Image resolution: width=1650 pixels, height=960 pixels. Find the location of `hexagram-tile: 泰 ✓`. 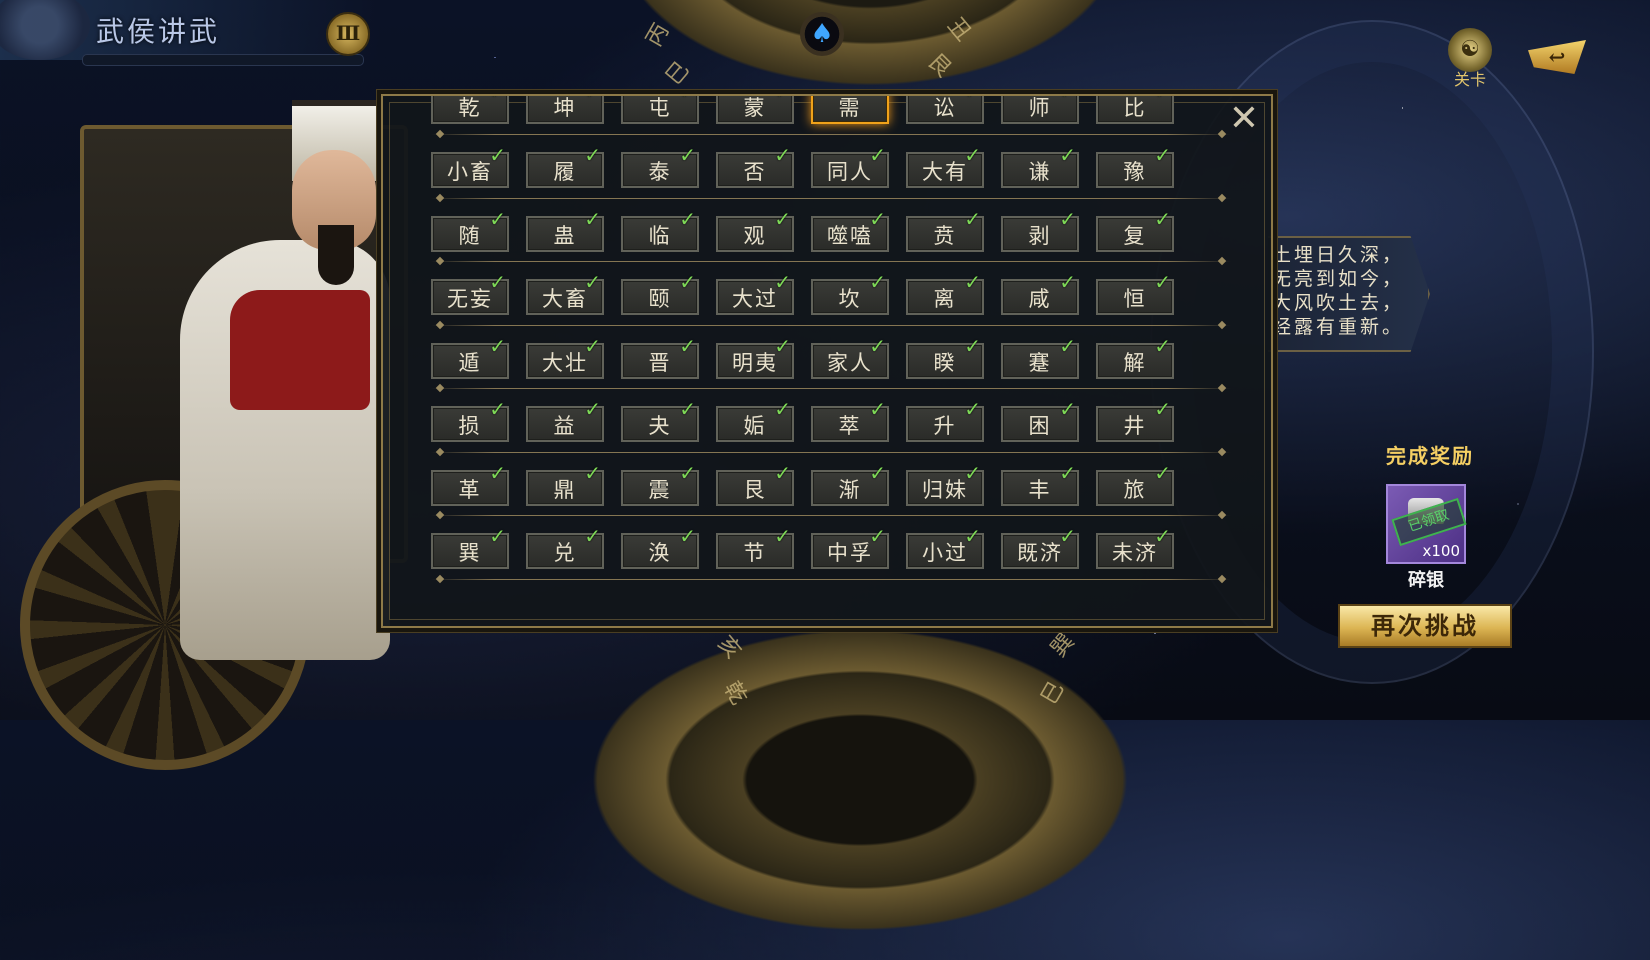

hexagram-tile: 泰 ✓ is located at coordinates (660, 166).